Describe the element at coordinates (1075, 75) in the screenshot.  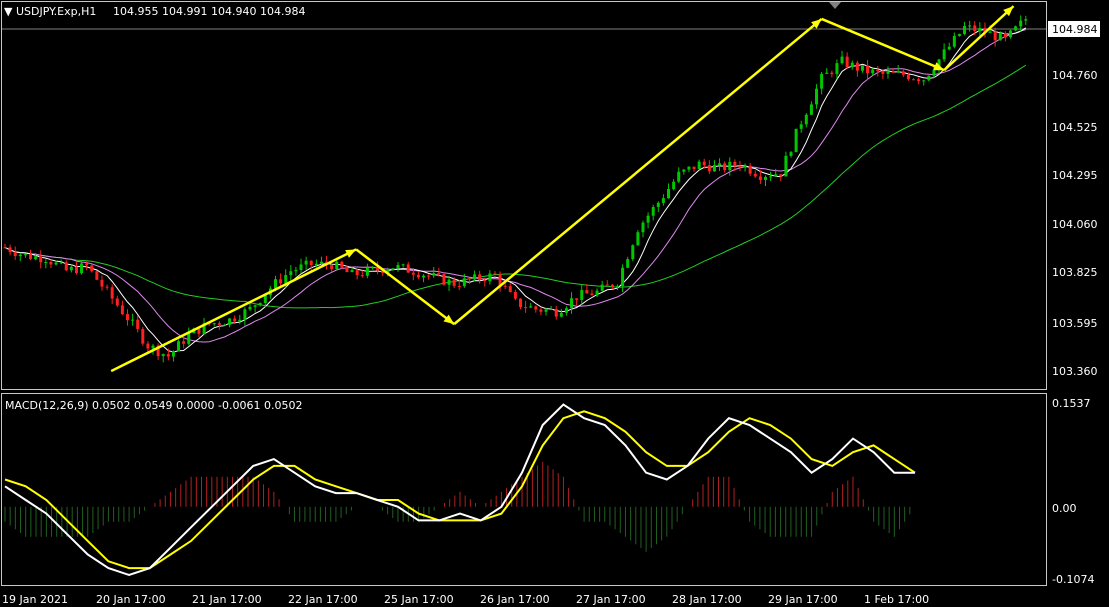
I see `price-tick-label: 104.760` at that location.